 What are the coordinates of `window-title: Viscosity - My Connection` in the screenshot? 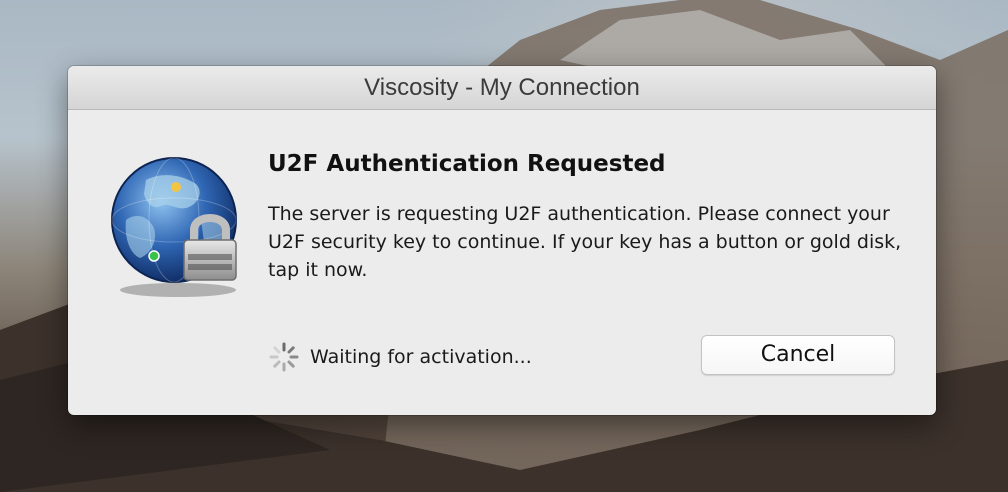 It's located at (502, 88).